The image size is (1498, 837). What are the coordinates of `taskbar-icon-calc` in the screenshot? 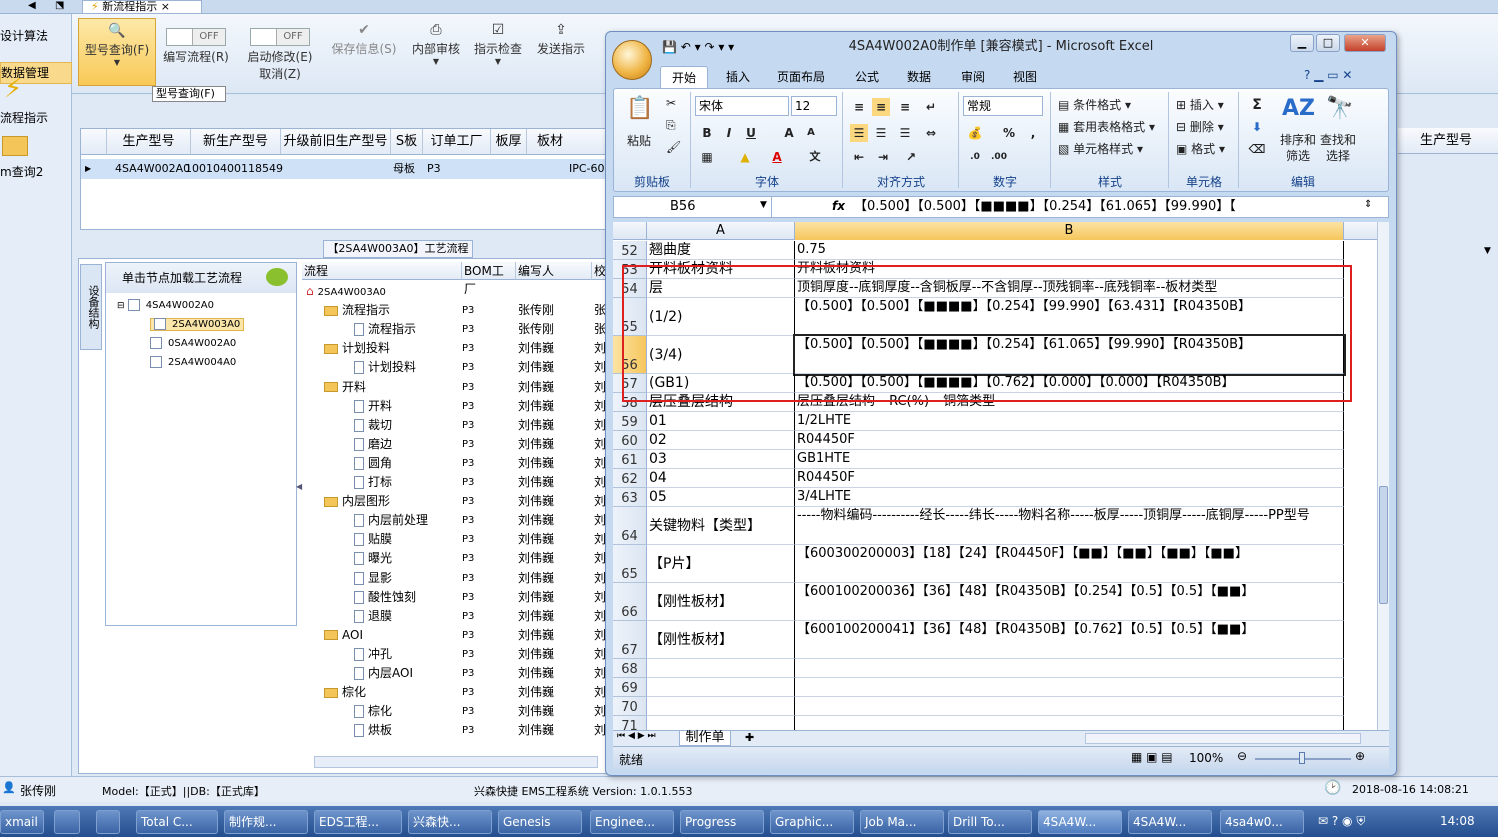 It's located at (108, 822).